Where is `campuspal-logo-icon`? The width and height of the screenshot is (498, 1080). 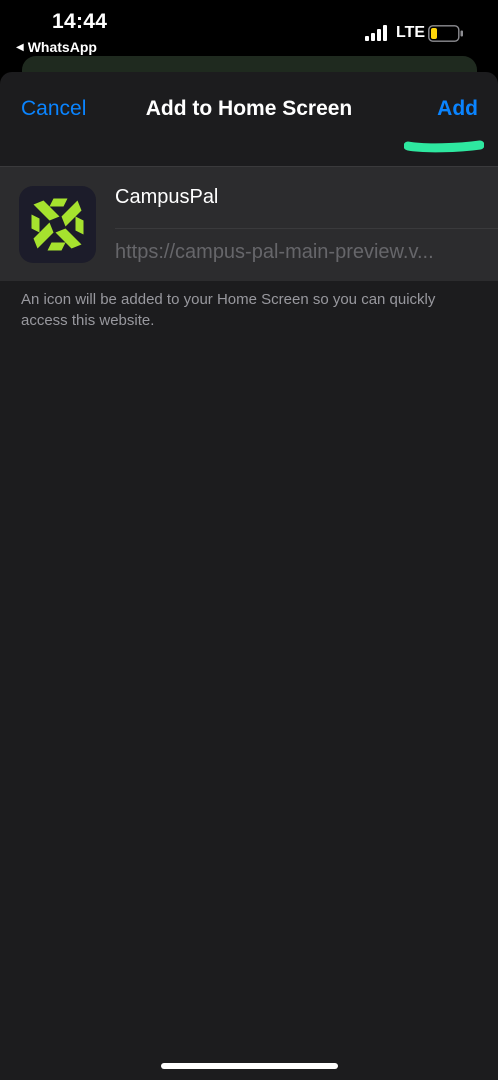 campuspal-logo-icon is located at coordinates (57, 224).